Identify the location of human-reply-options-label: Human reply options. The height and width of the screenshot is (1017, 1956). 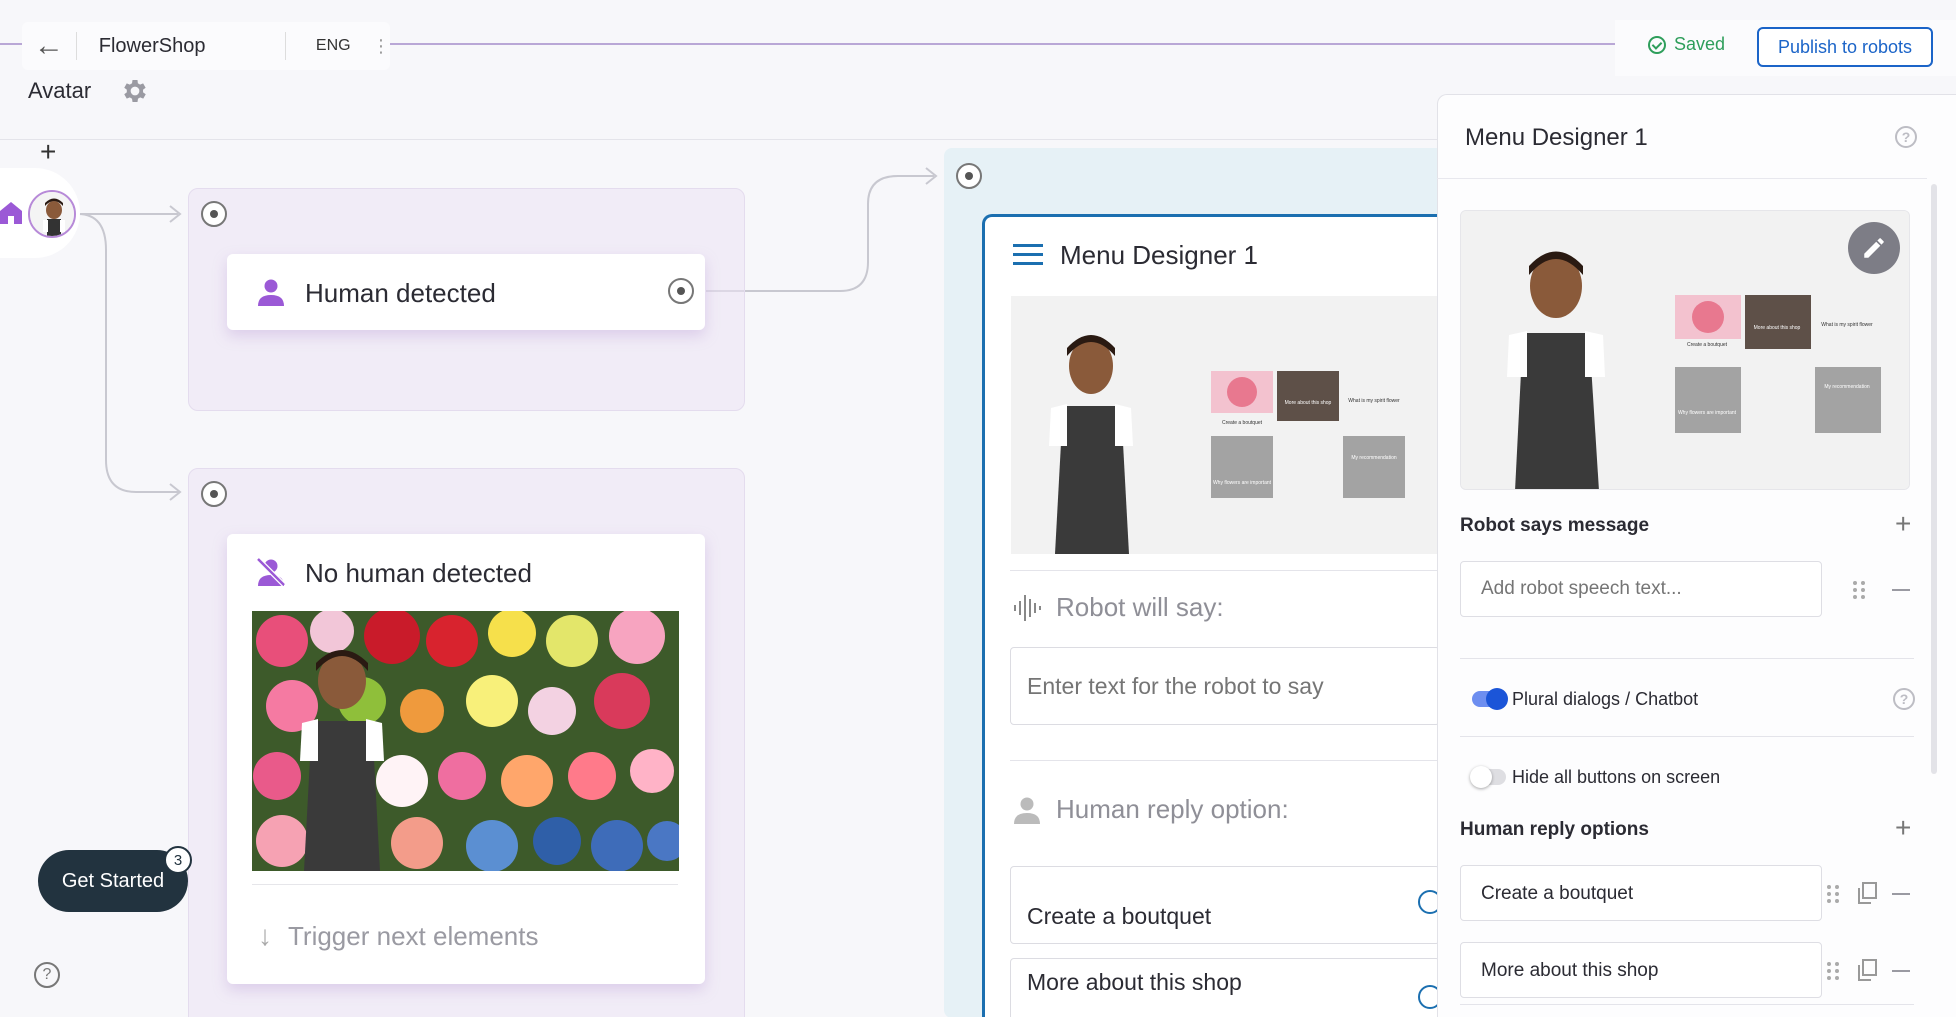
(1554, 829).